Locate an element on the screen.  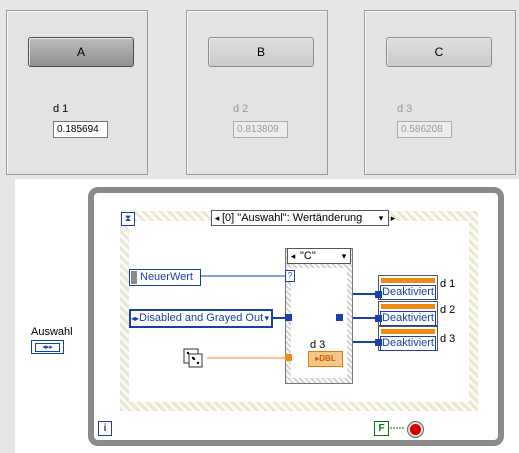
ring-arrow-icon: ◂▸ is located at coordinates (135, 318).